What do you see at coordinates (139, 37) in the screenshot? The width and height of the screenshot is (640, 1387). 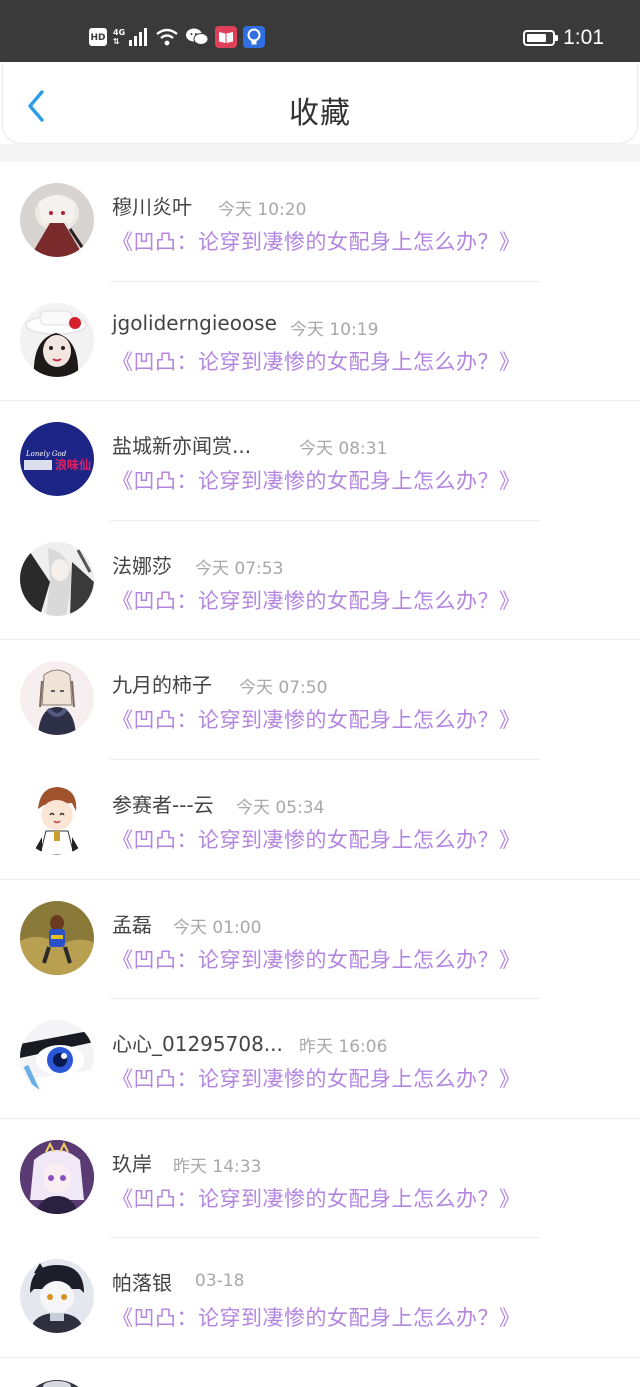 I see `signal-icon` at bounding box center [139, 37].